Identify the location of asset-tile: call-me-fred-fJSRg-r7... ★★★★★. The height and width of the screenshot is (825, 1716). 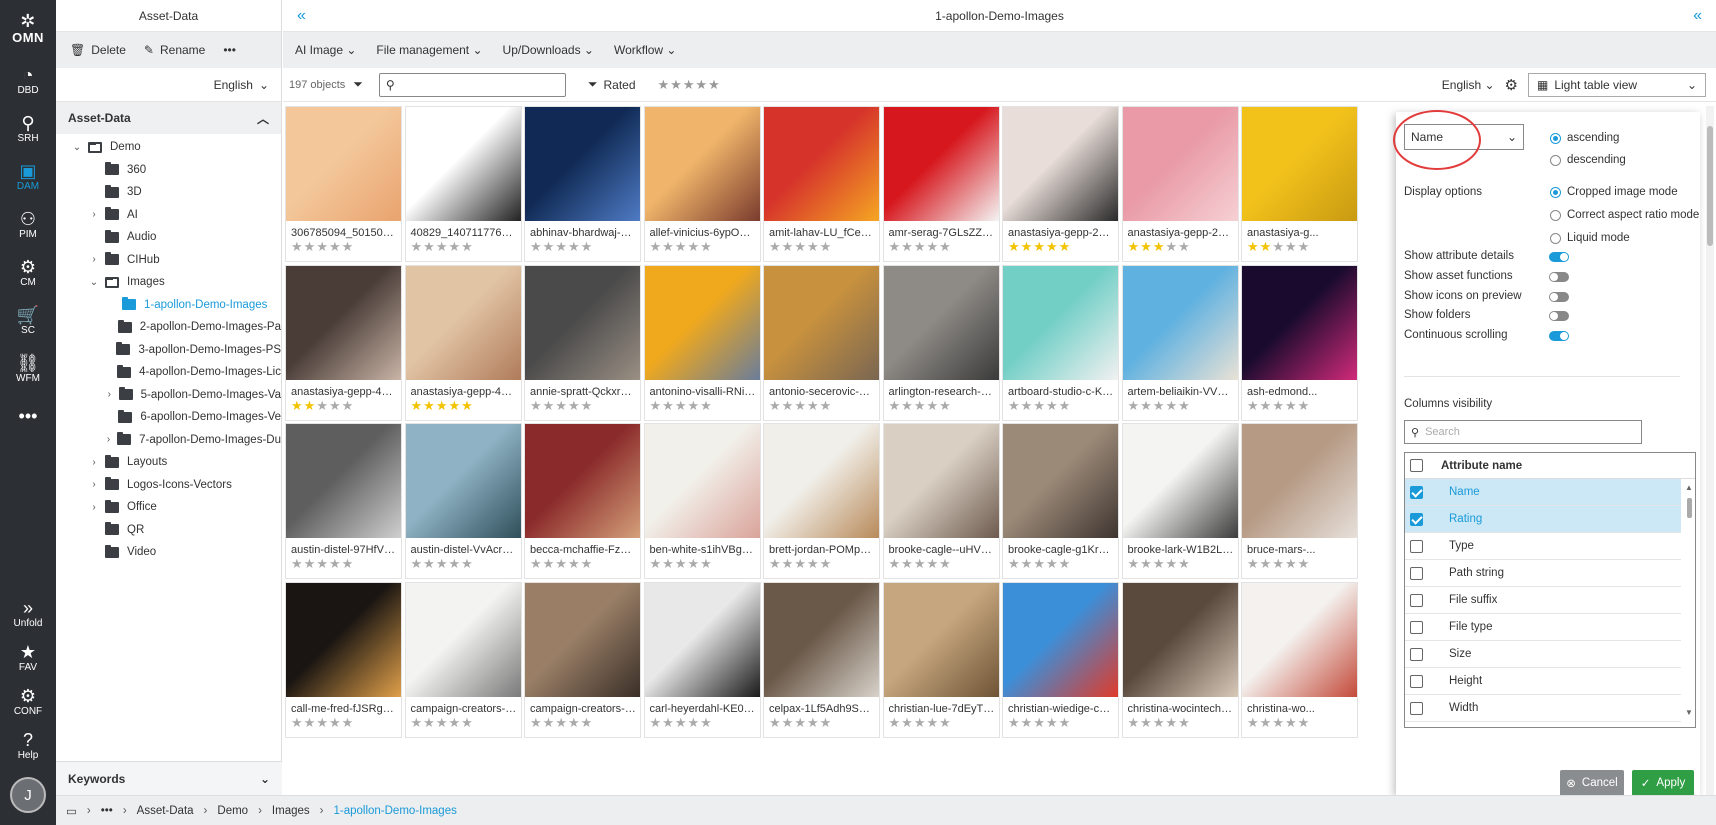
(343, 659).